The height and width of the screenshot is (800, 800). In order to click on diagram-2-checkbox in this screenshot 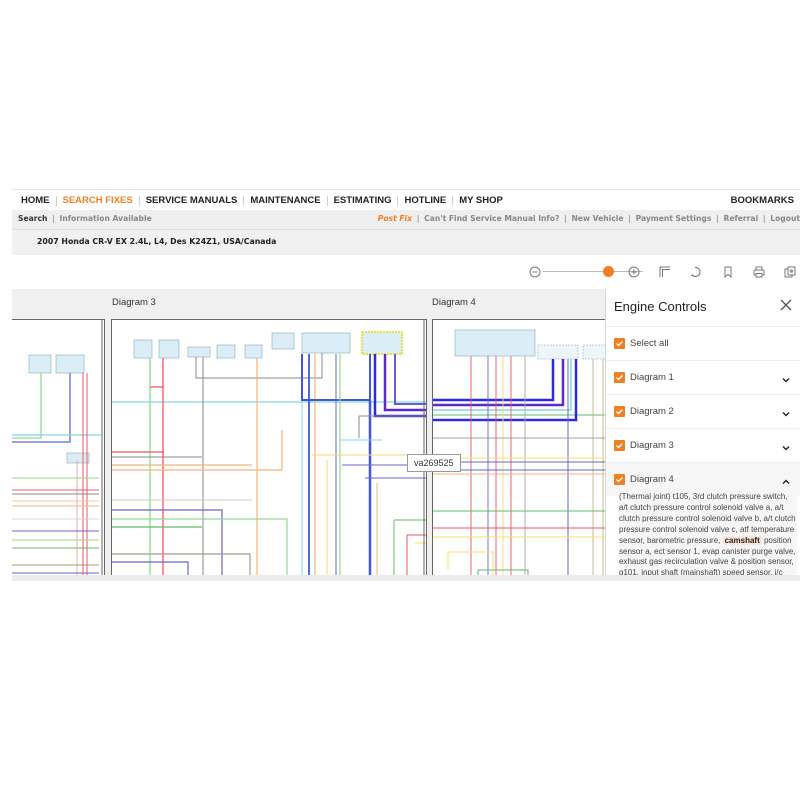, I will do `click(619, 411)`.